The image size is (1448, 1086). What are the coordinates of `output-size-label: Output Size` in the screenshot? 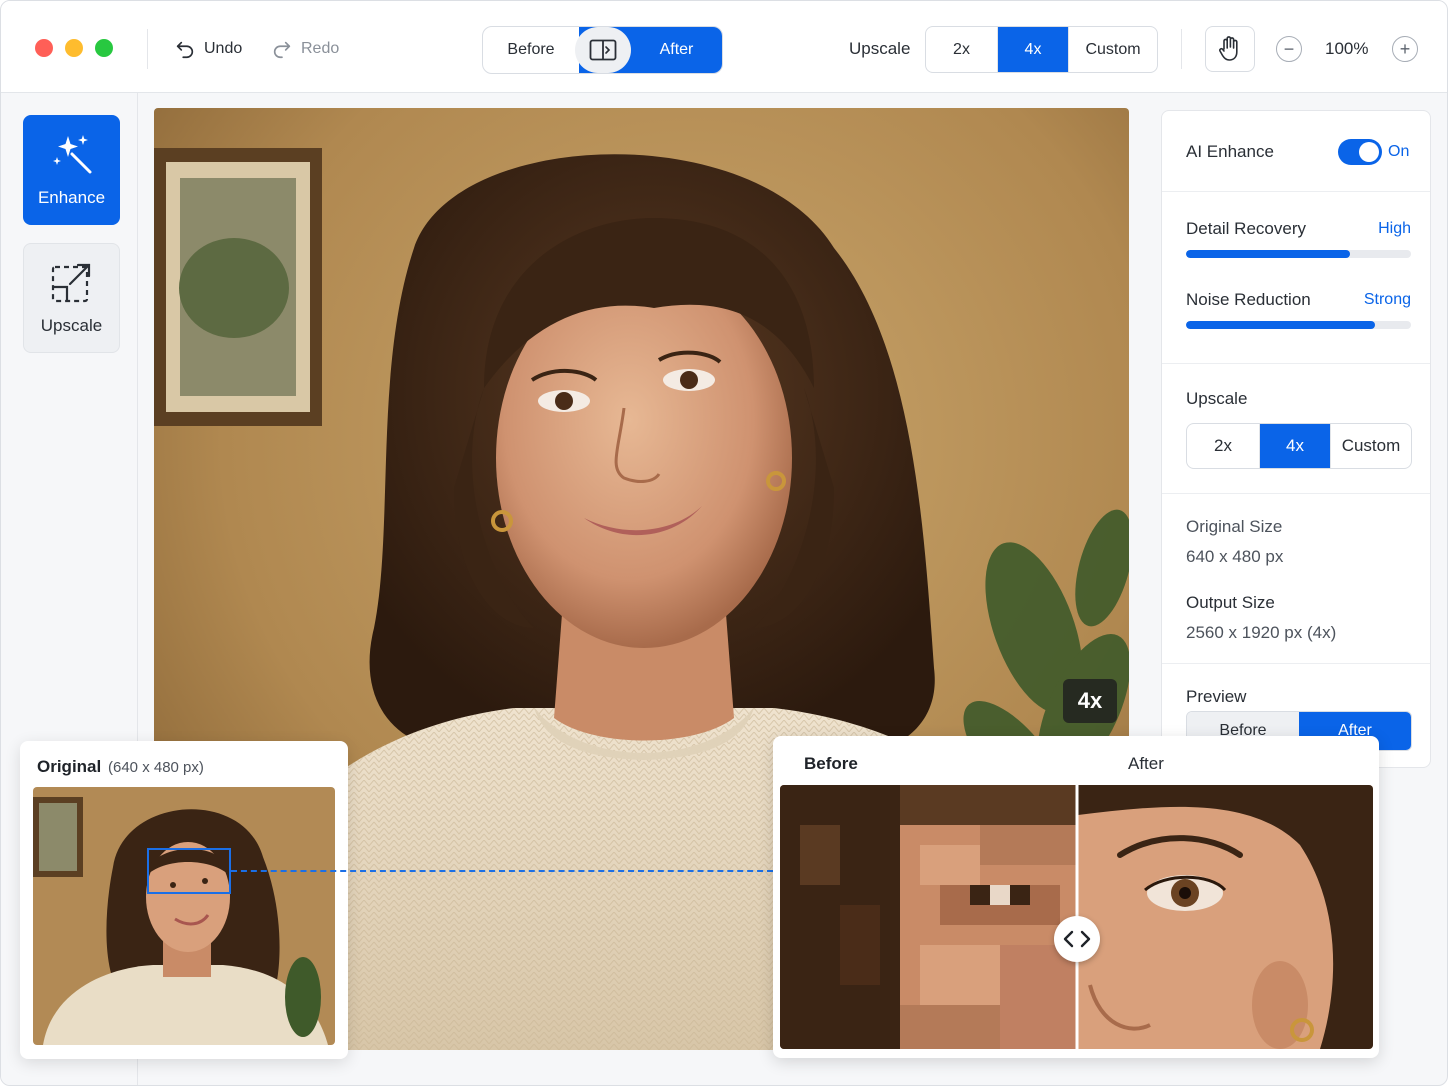 It's located at (1230, 602).